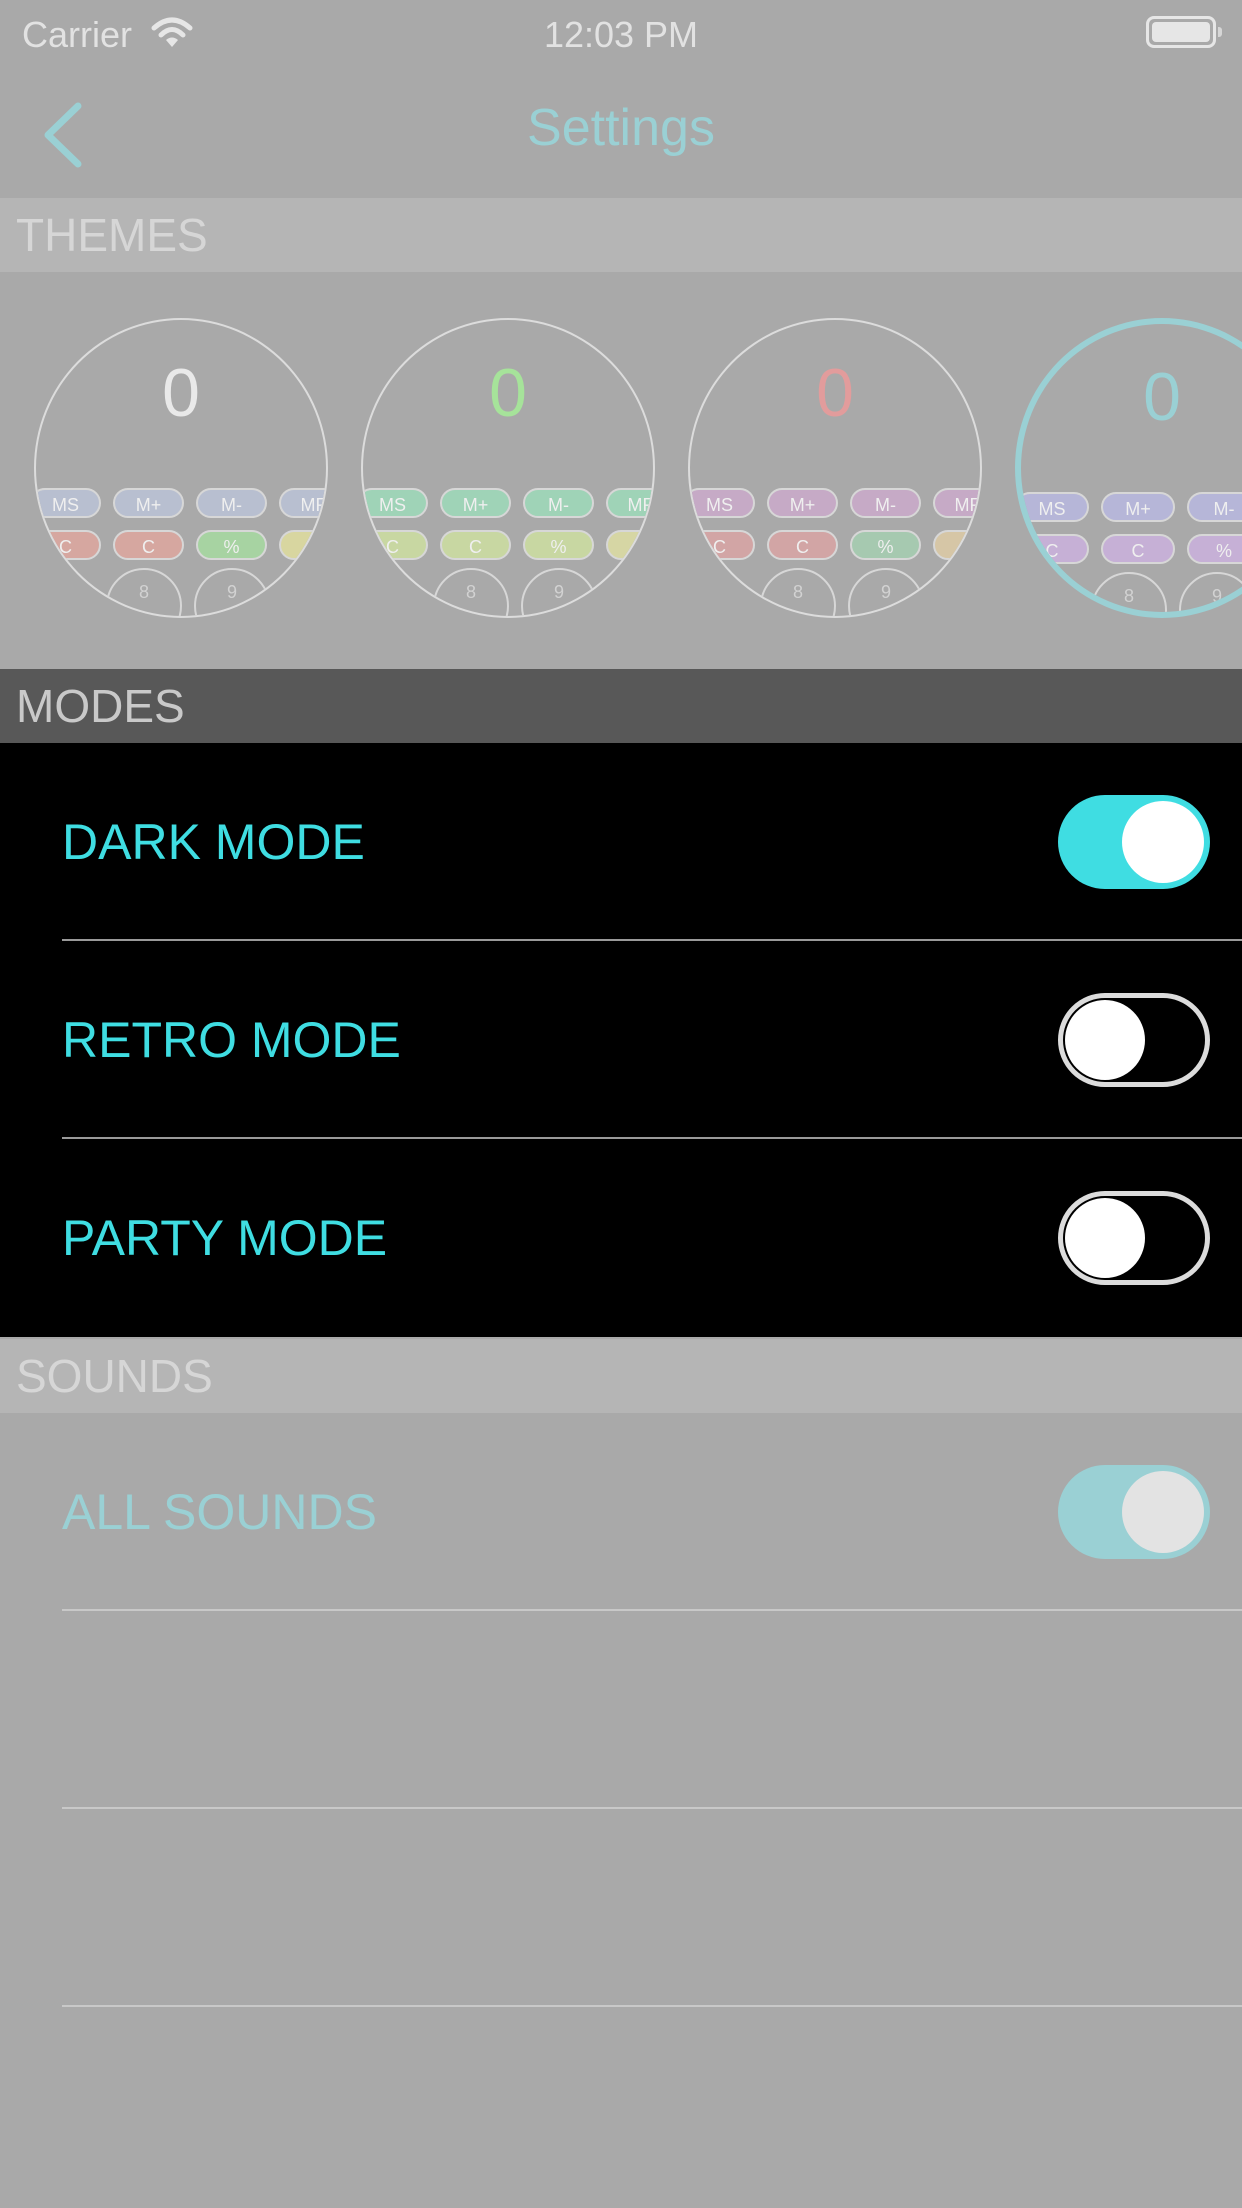 Image resolution: width=1242 pixels, height=2208 pixels. What do you see at coordinates (621, 235) in the screenshot?
I see `section-header-themes: THEMES` at bounding box center [621, 235].